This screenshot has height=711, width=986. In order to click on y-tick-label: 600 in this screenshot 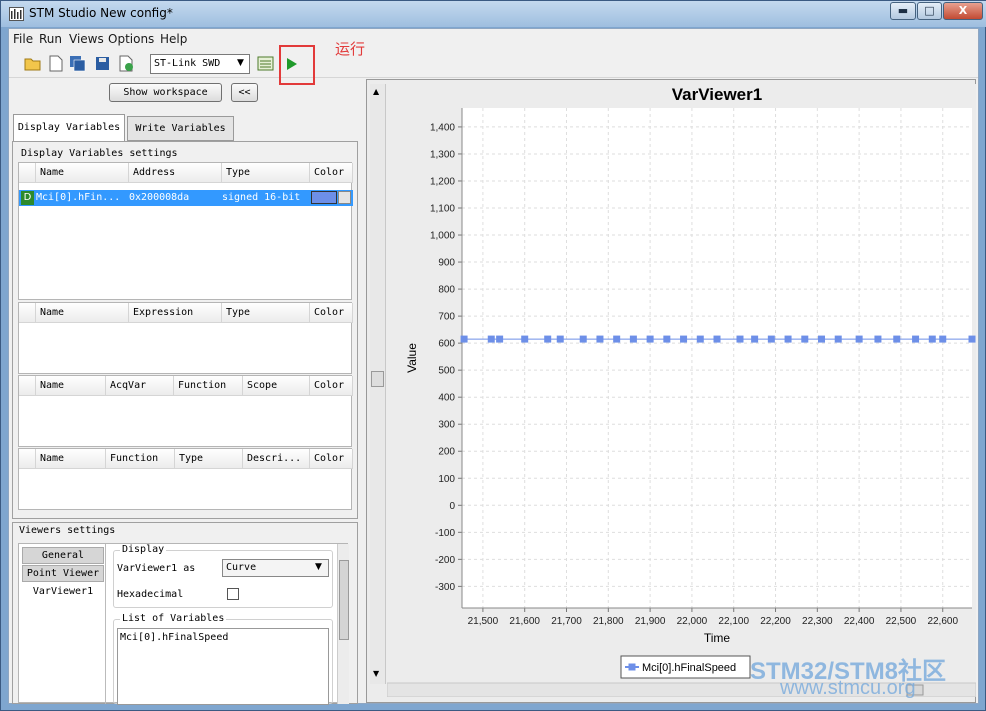, I will do `click(446, 344)`.